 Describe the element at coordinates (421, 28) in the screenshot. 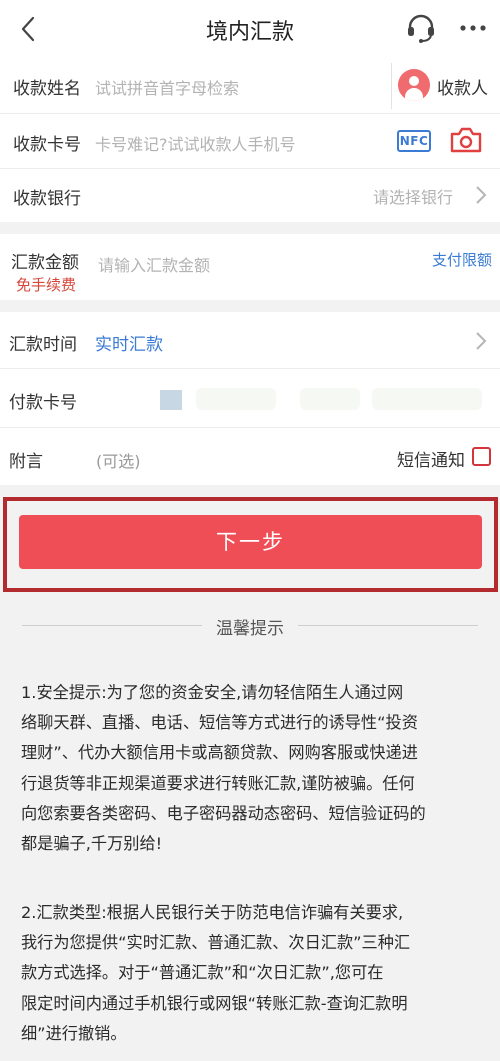

I see `headset-icon` at that location.